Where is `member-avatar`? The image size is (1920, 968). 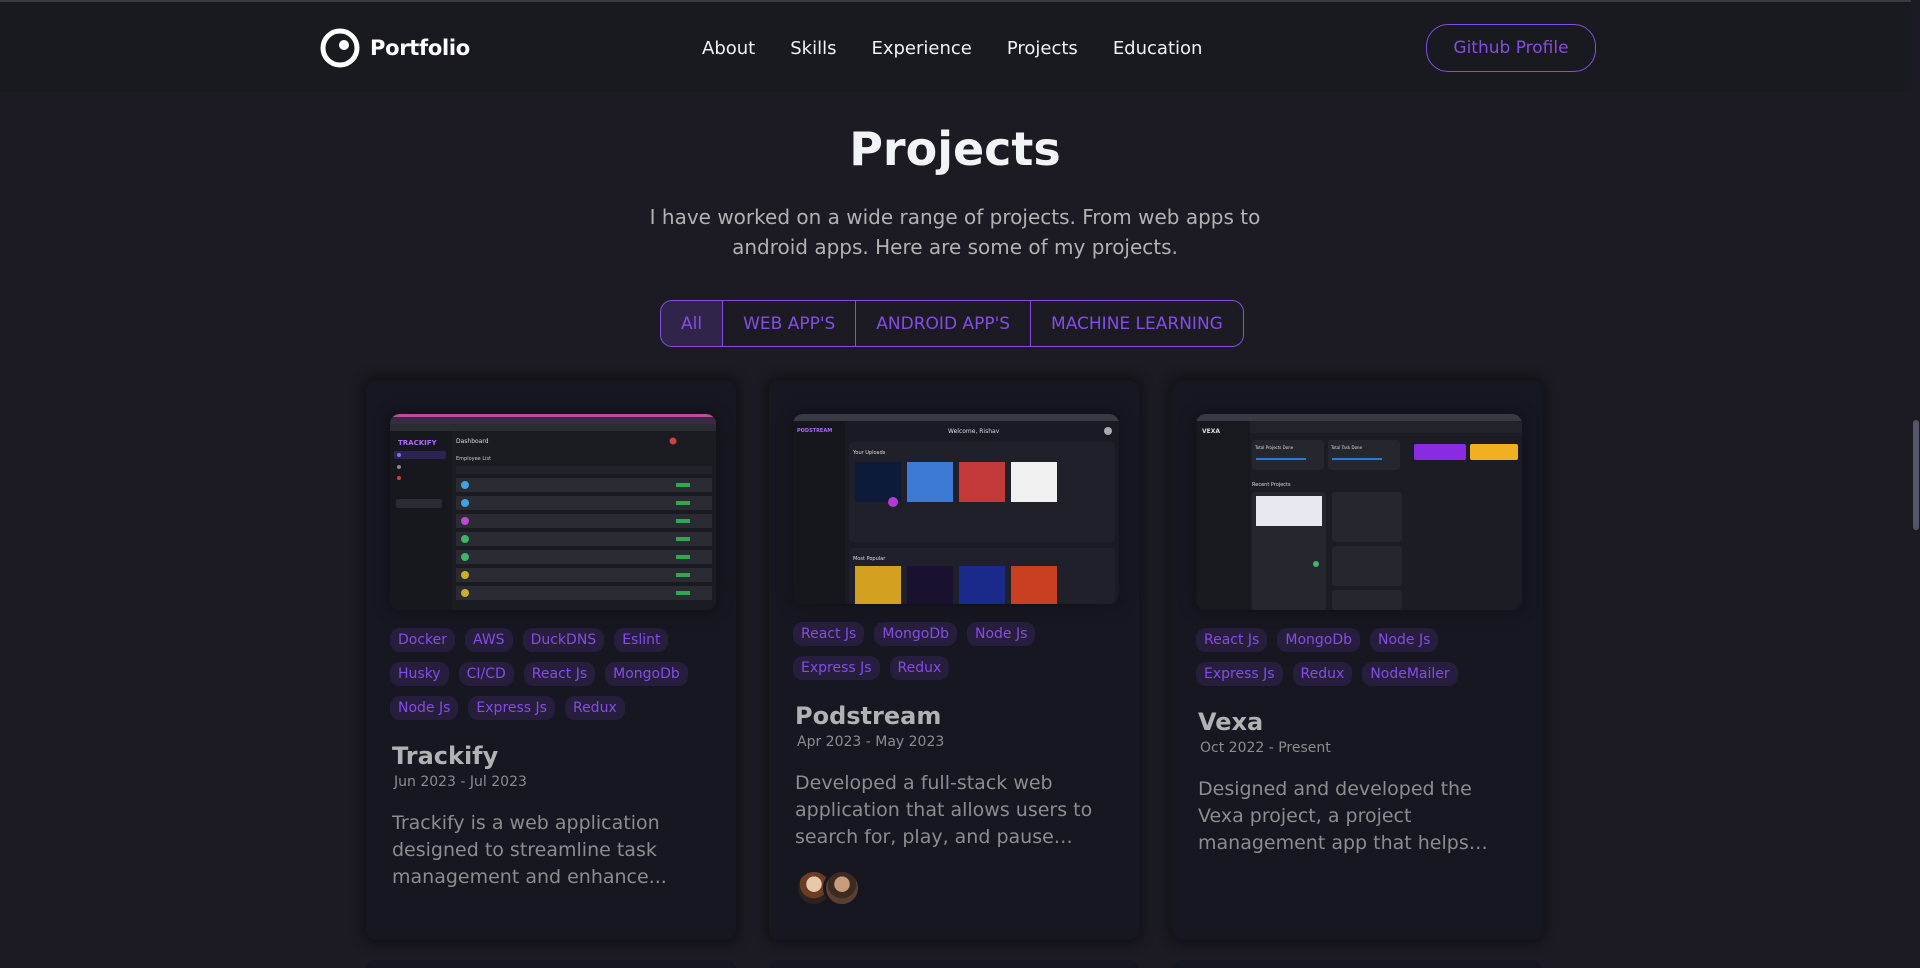 member-avatar is located at coordinates (842, 888).